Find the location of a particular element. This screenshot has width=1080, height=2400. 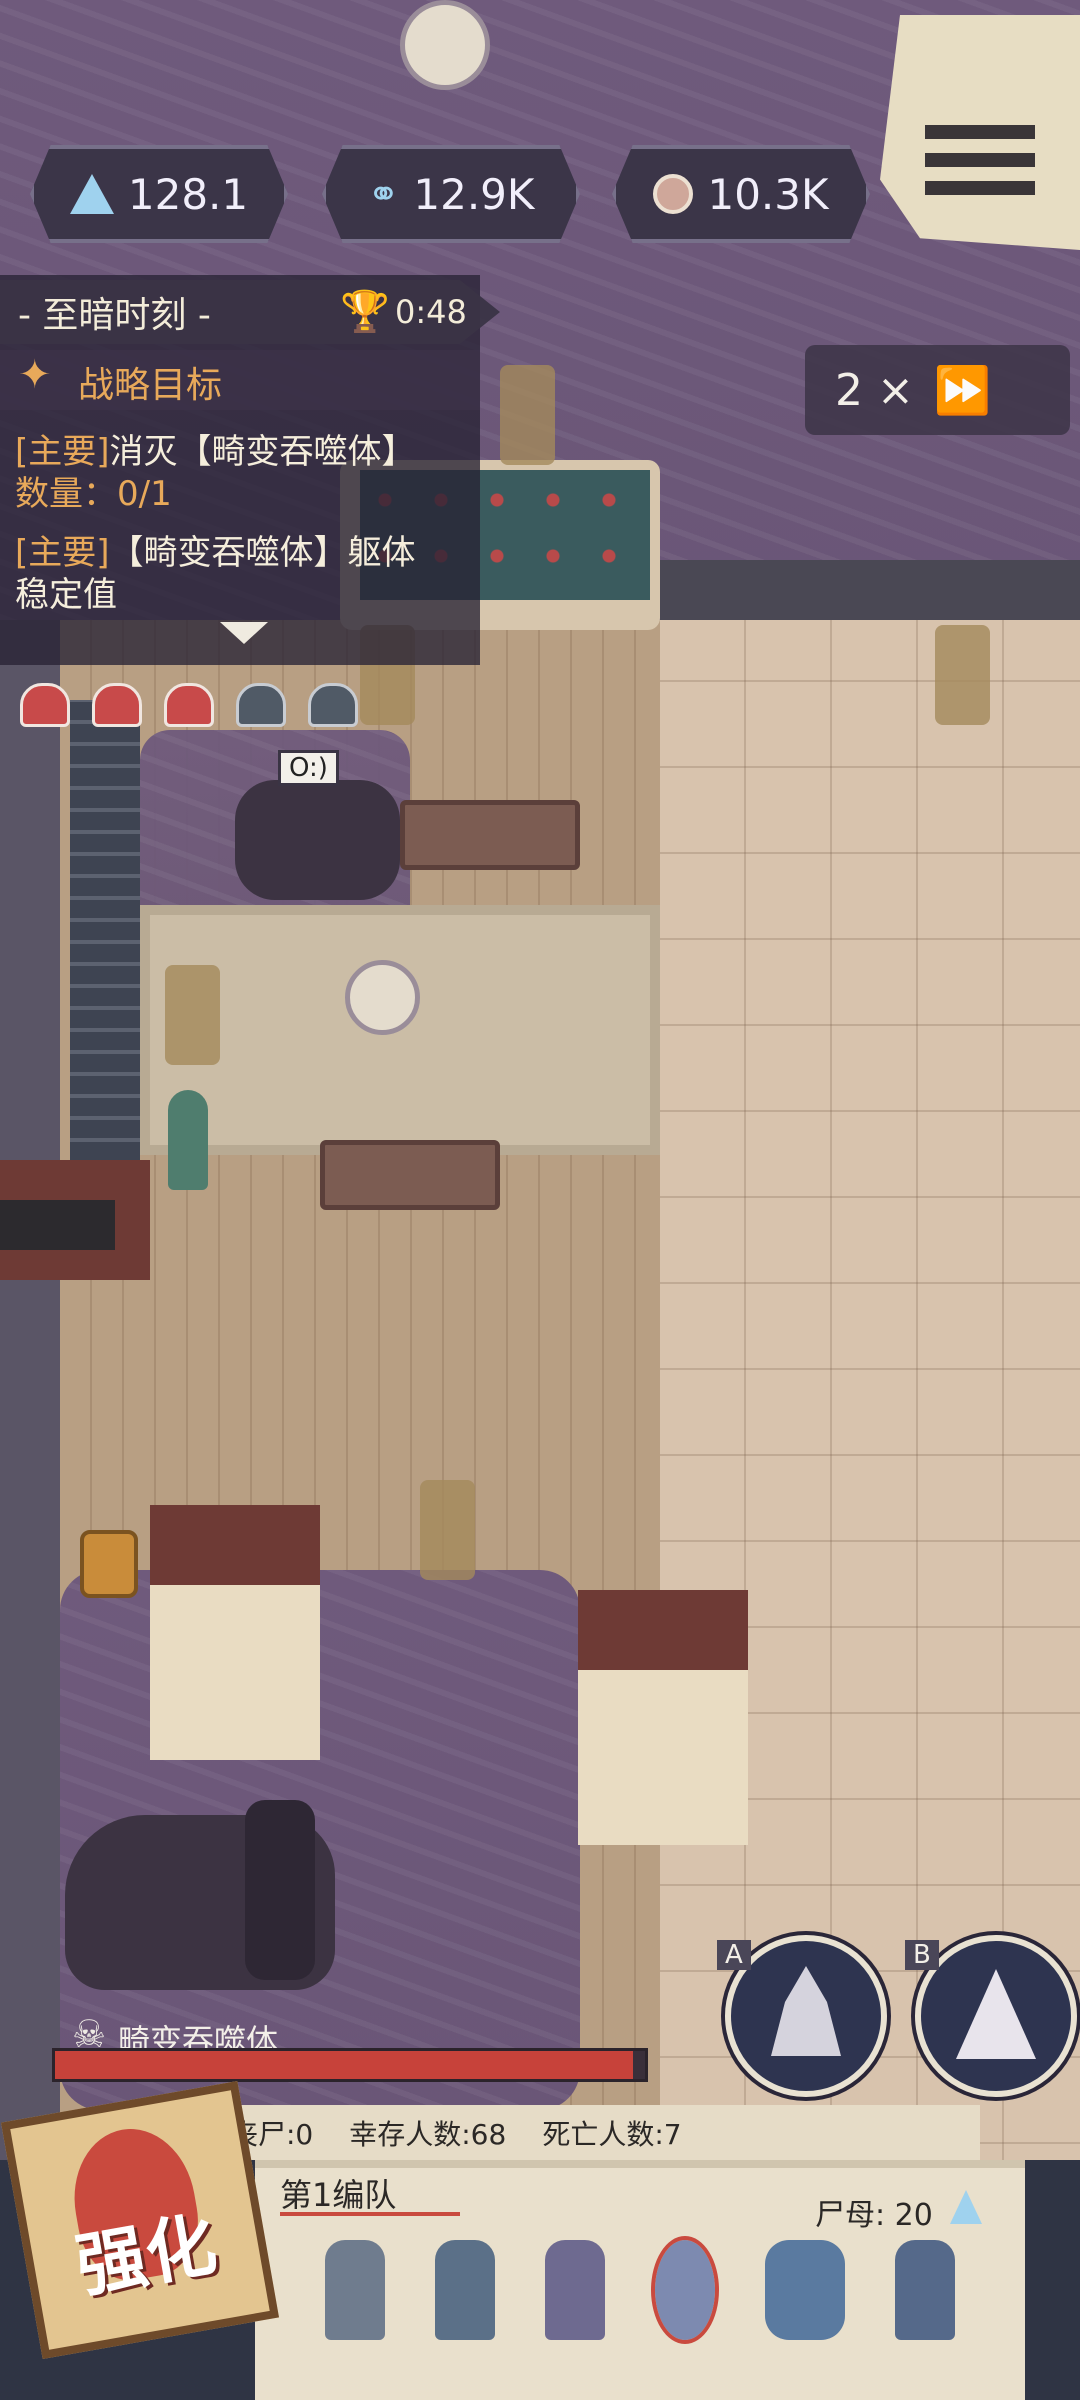

skill-a-key: A is located at coordinates (734, 1955).